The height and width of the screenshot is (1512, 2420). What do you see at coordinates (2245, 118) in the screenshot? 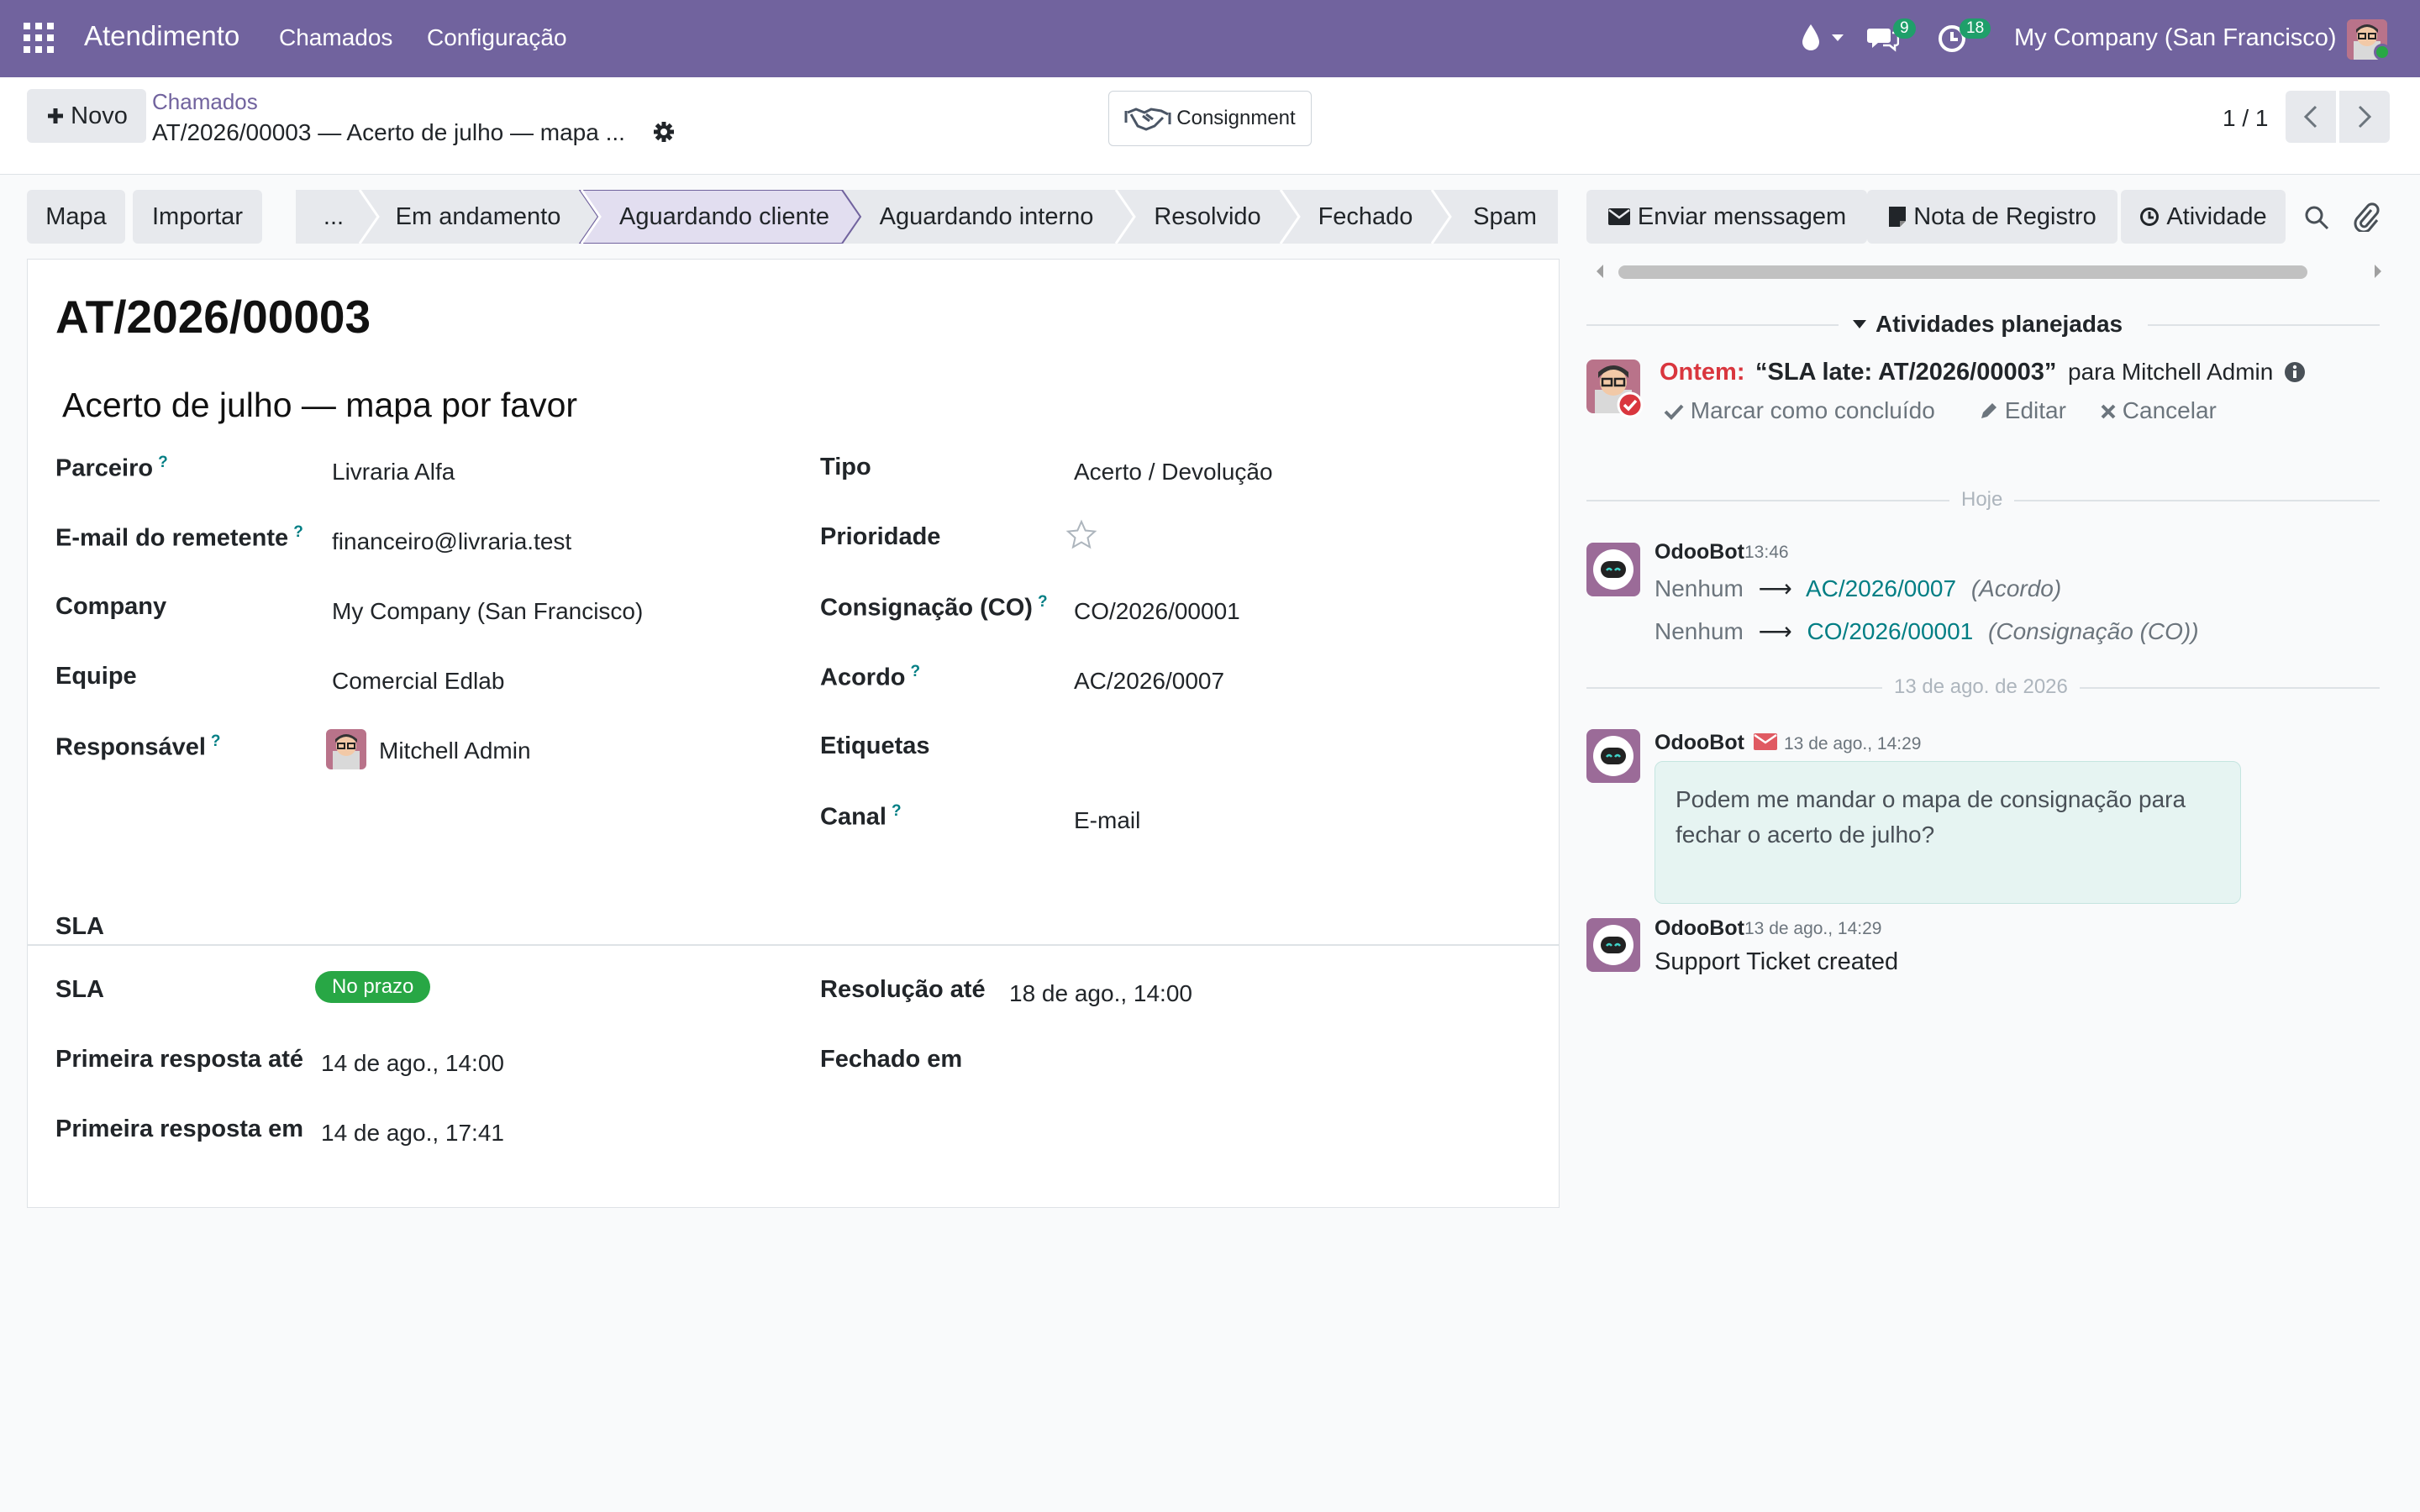
I see `pager-value: 1 / 1` at bounding box center [2245, 118].